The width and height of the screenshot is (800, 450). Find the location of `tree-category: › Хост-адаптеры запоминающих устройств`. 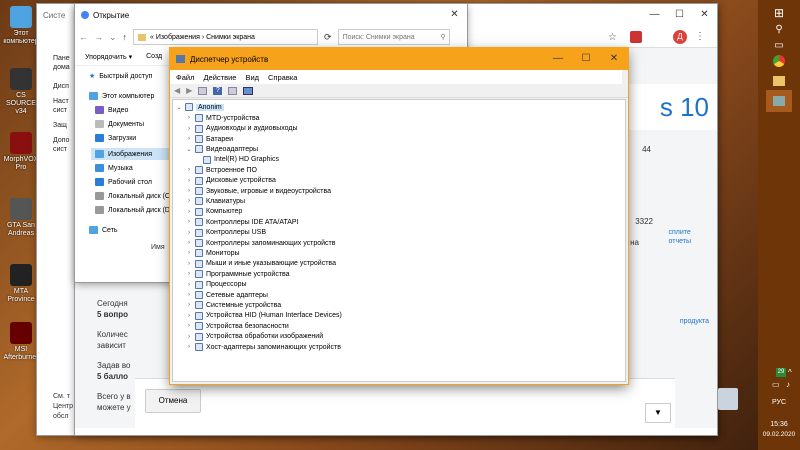

tree-category: › Хост-адаптеры запоминающих устройств is located at coordinates (263, 347).